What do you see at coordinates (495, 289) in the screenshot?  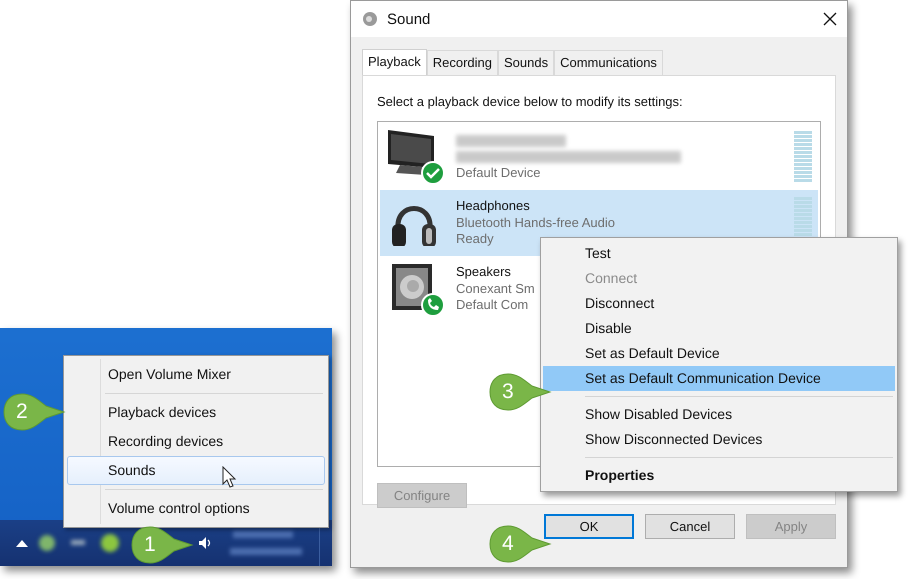 I see `device-description: Conexant Sm` at bounding box center [495, 289].